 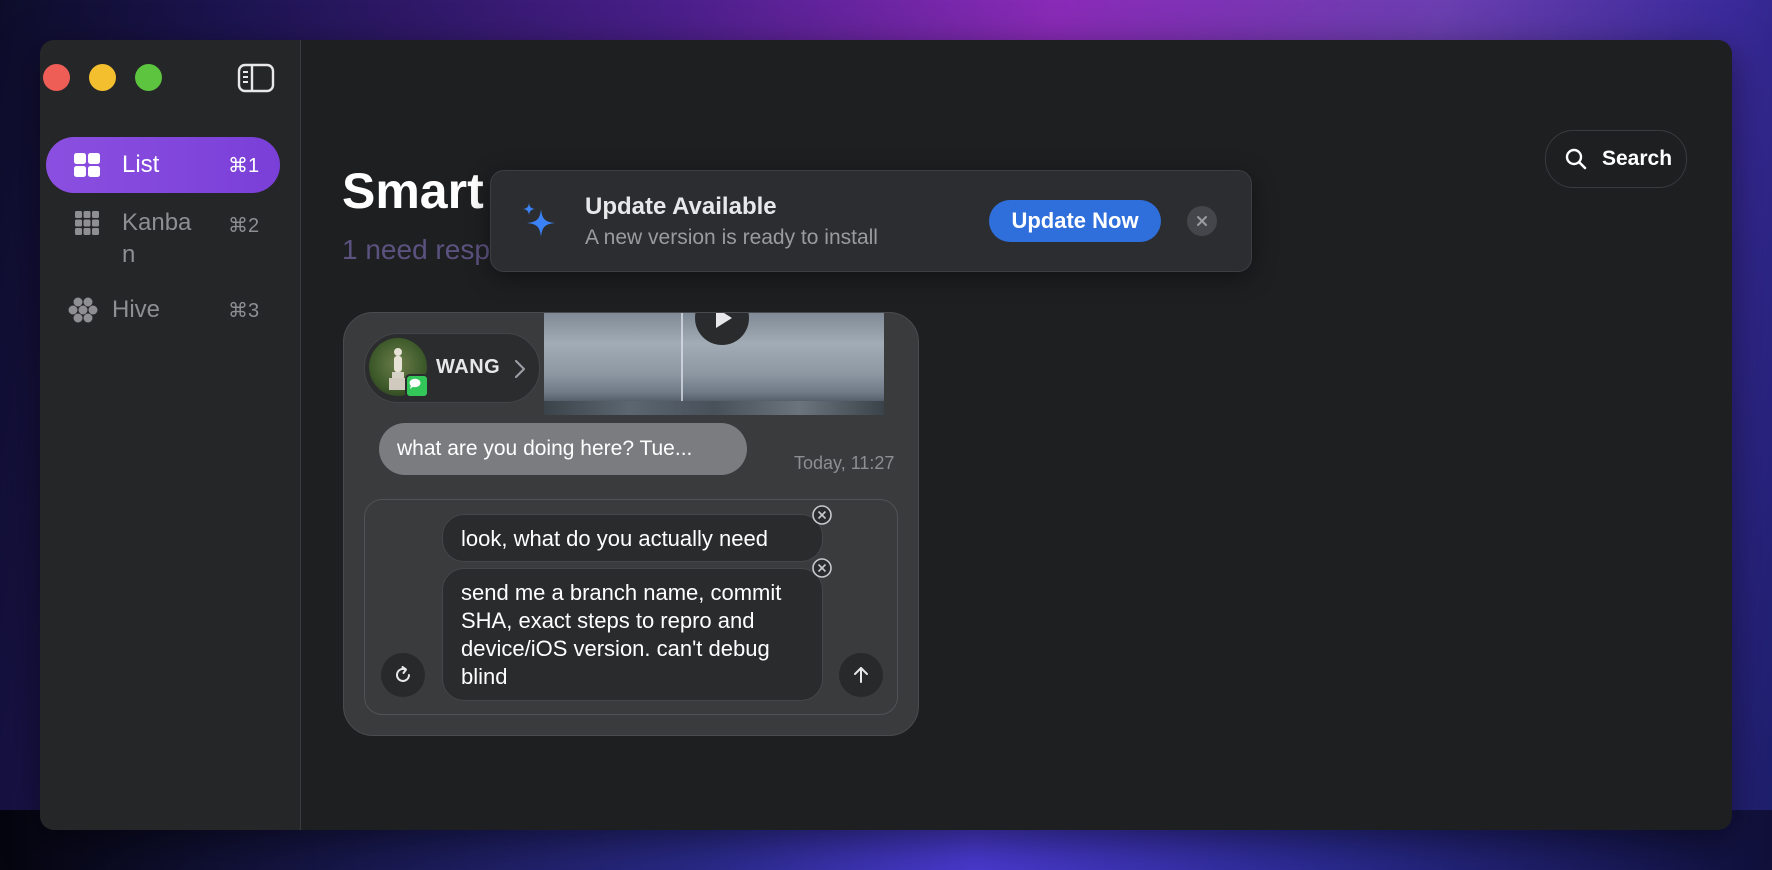 What do you see at coordinates (163, 165) in the screenshot?
I see `sidebar-item-list: List ⌘1` at bounding box center [163, 165].